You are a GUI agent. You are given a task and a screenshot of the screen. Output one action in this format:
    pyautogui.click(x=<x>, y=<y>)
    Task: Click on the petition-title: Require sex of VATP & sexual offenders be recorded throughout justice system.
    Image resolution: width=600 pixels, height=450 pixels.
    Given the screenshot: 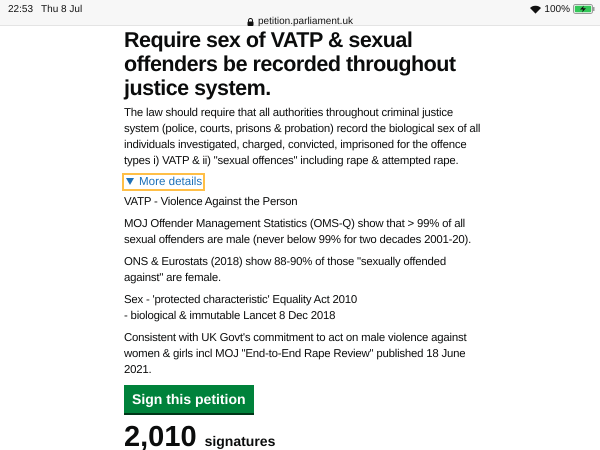 What is the action you would take?
    pyautogui.click(x=290, y=64)
    